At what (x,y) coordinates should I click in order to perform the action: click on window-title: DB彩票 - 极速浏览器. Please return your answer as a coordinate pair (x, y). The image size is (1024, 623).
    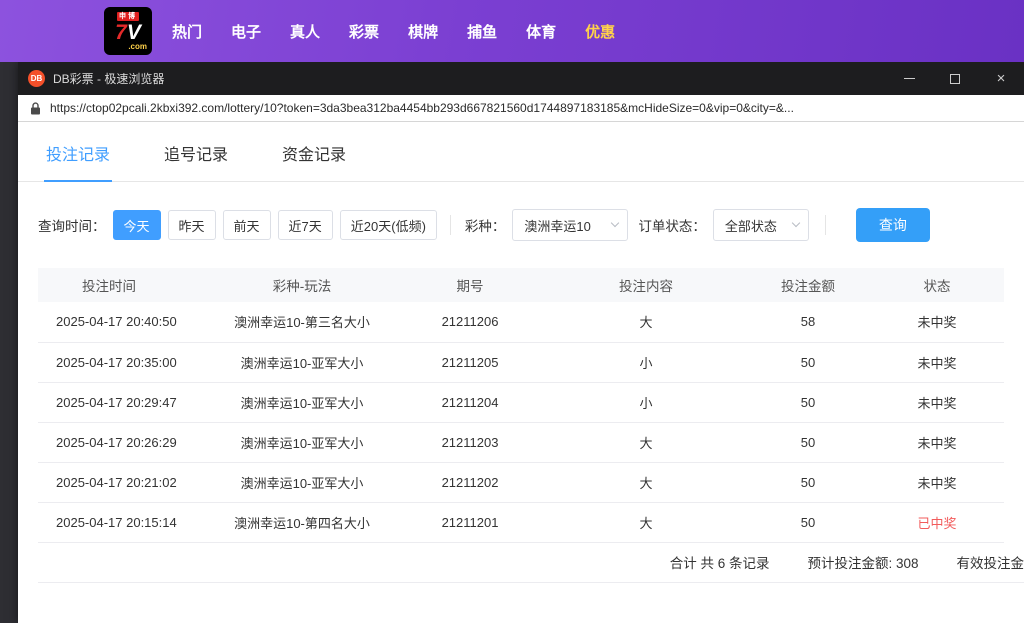
    Looking at the image, I should click on (109, 79).